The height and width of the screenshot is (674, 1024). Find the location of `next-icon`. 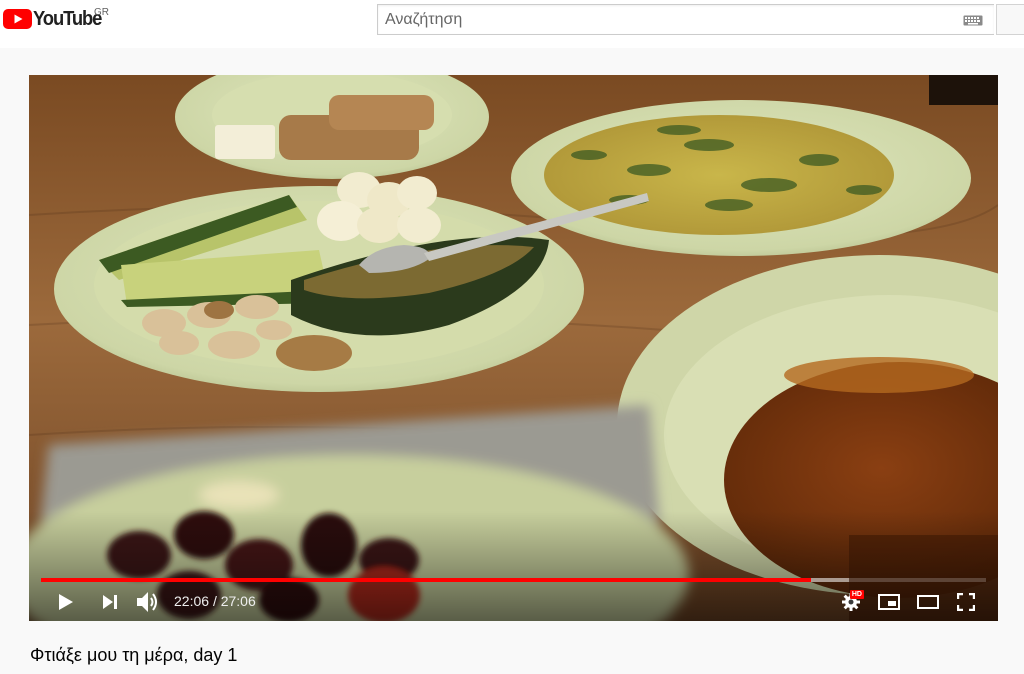

next-icon is located at coordinates (110, 602).